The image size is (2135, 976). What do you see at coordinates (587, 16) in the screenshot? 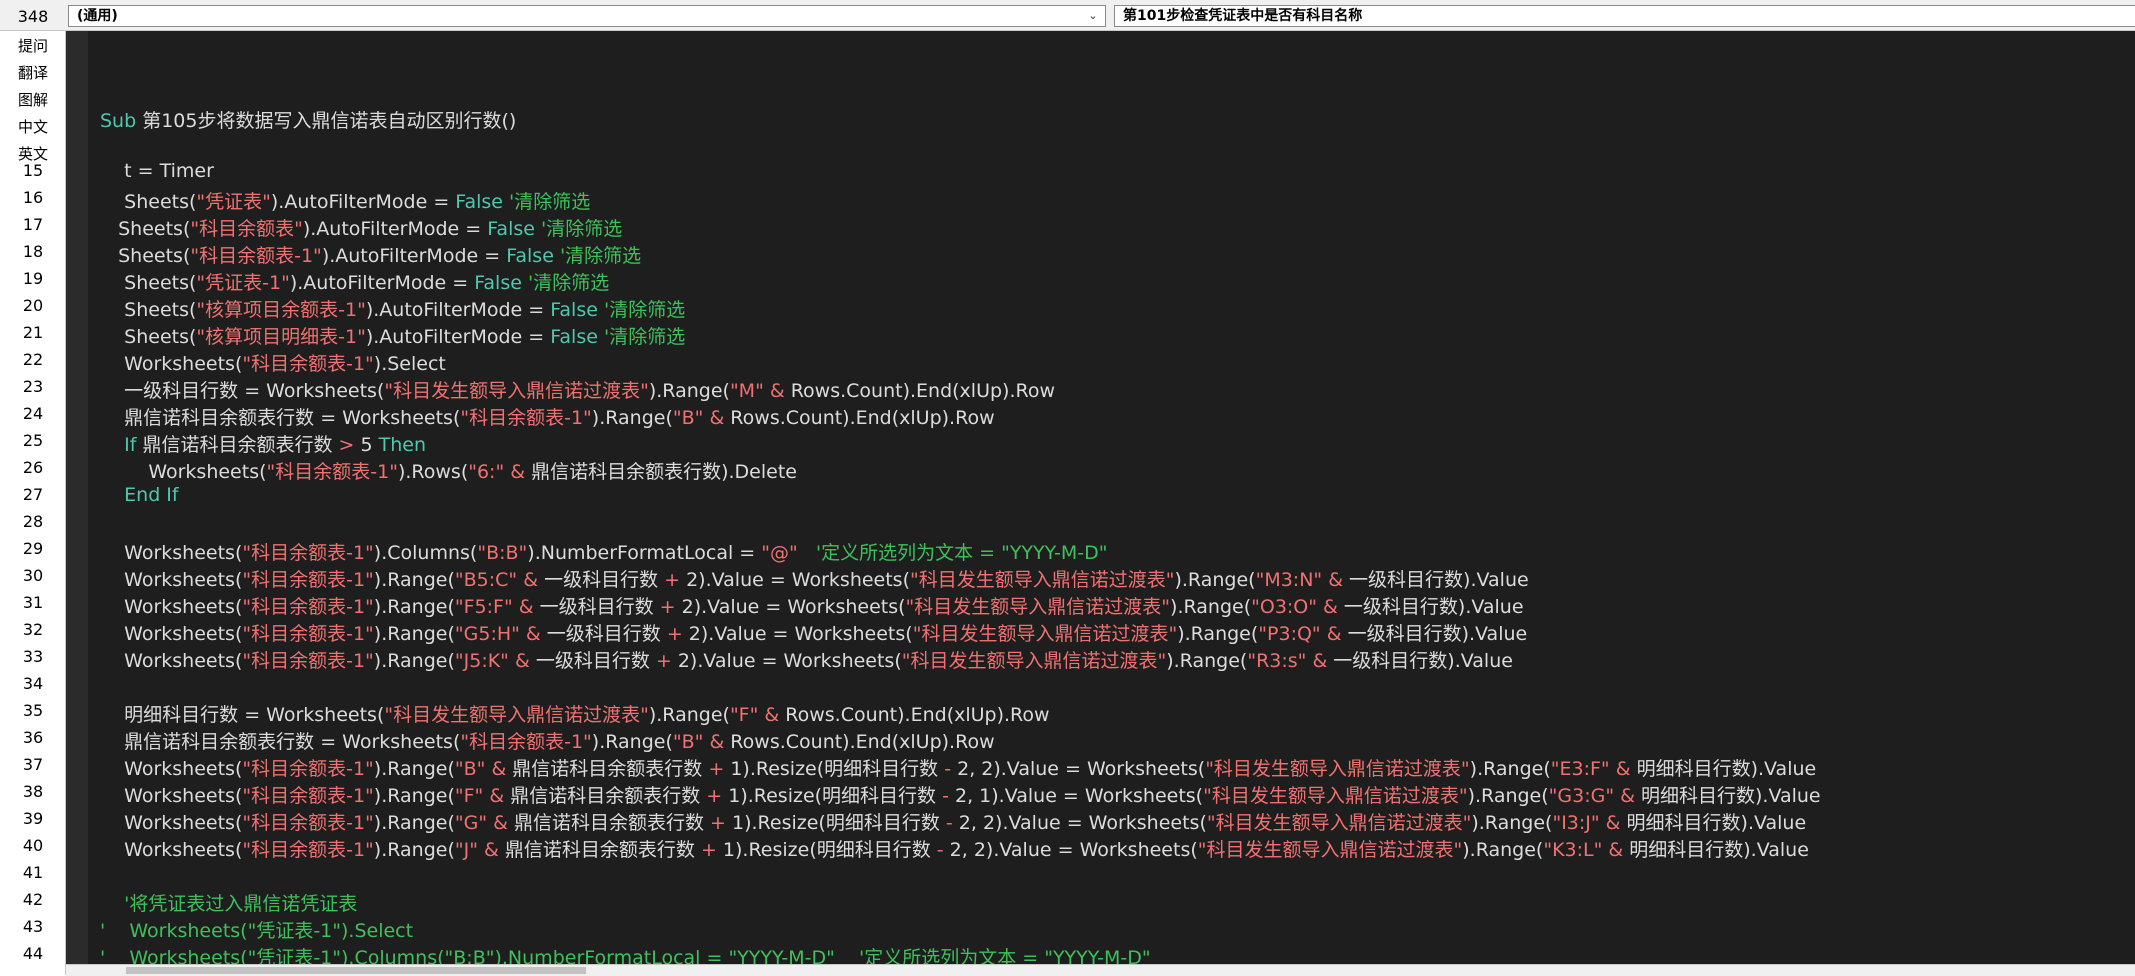
I see `object-dropdown: (通用) ⌄` at bounding box center [587, 16].